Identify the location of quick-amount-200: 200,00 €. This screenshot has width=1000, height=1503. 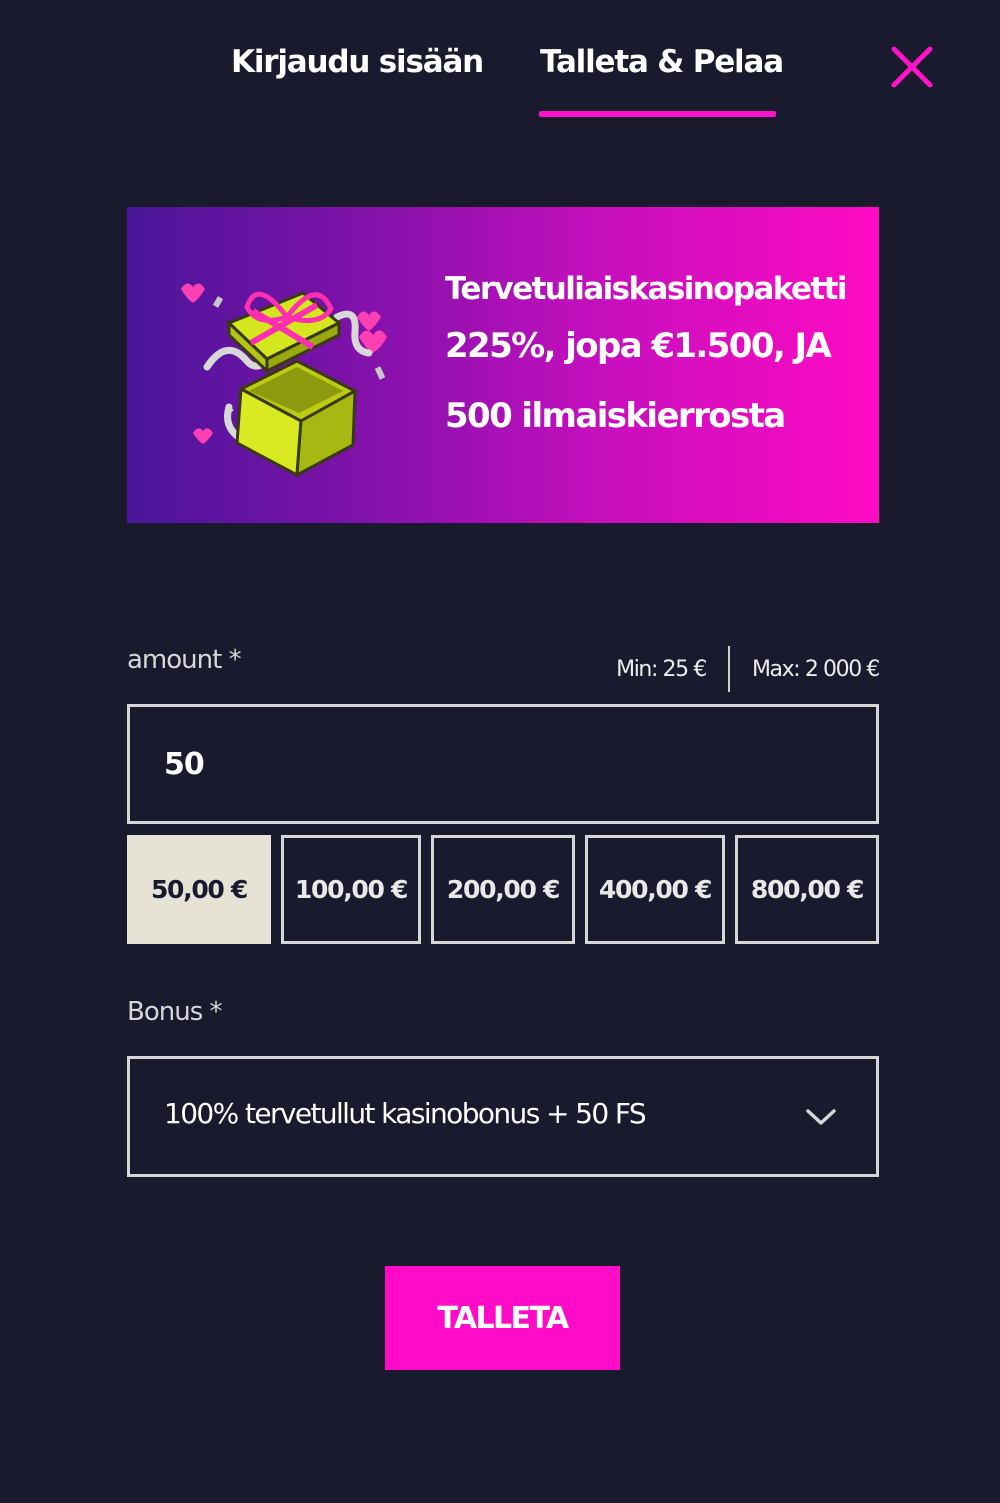
(503, 889).